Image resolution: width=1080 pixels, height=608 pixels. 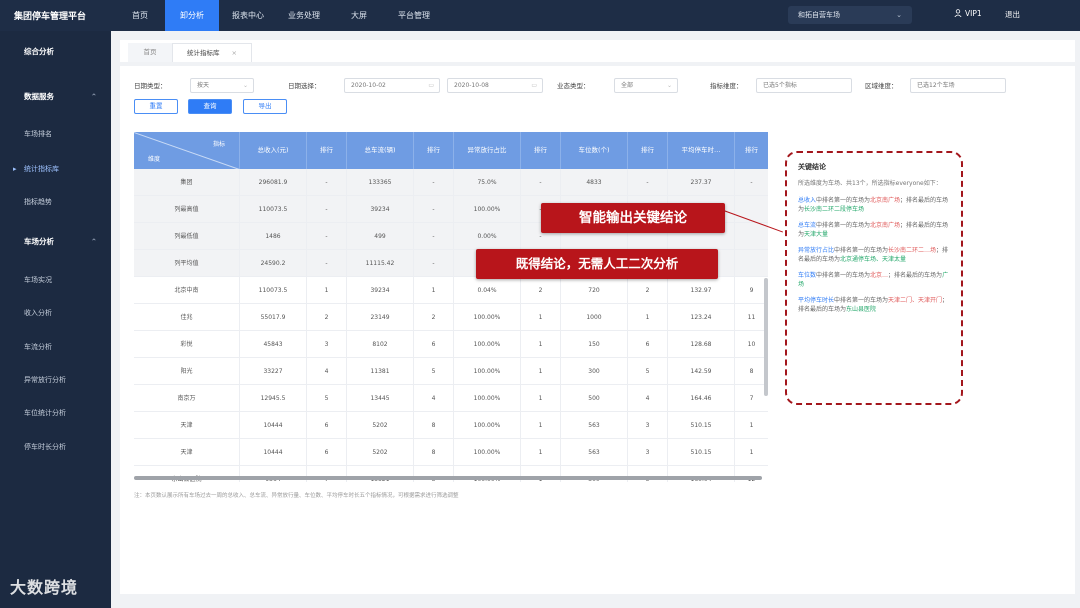 I want to click on conclusion-metric: 异常放行占比, so click(x=816, y=250).